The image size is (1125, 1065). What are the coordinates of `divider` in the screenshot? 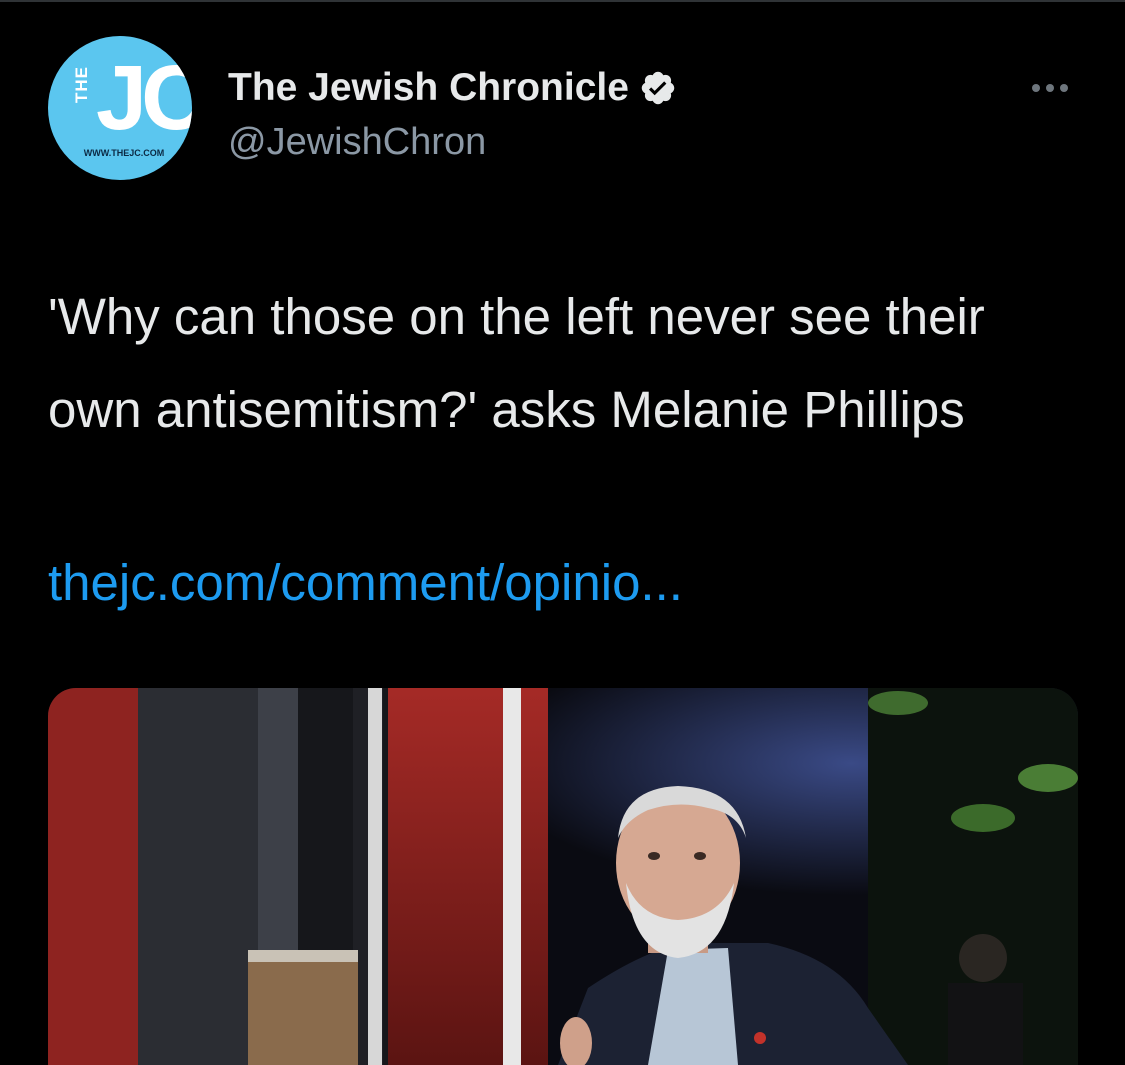 It's located at (562, 1).